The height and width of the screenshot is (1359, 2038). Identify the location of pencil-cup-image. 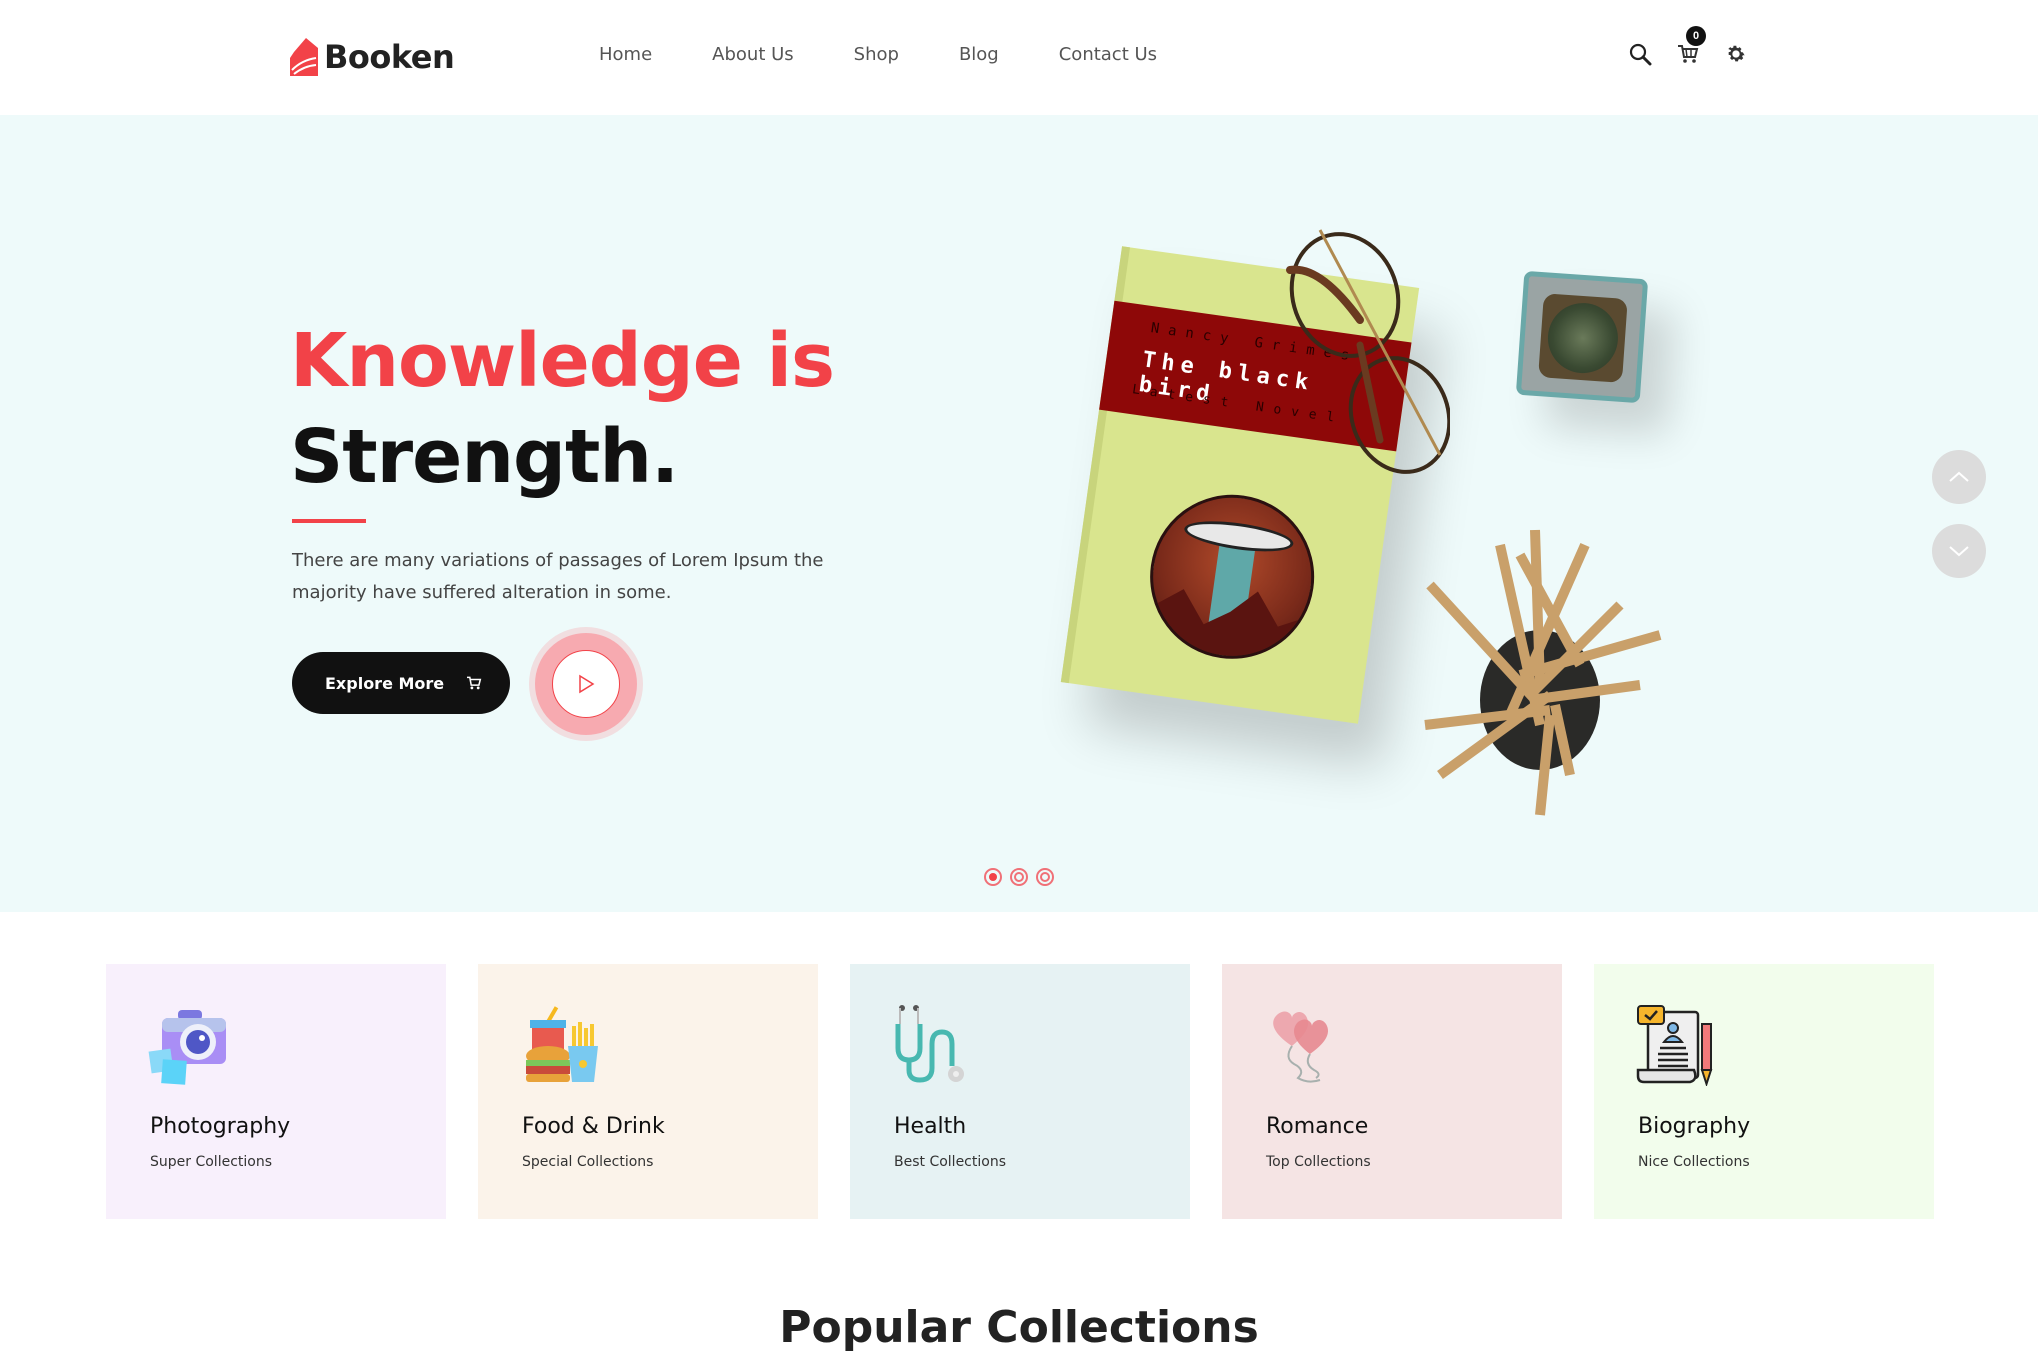
(1543, 672).